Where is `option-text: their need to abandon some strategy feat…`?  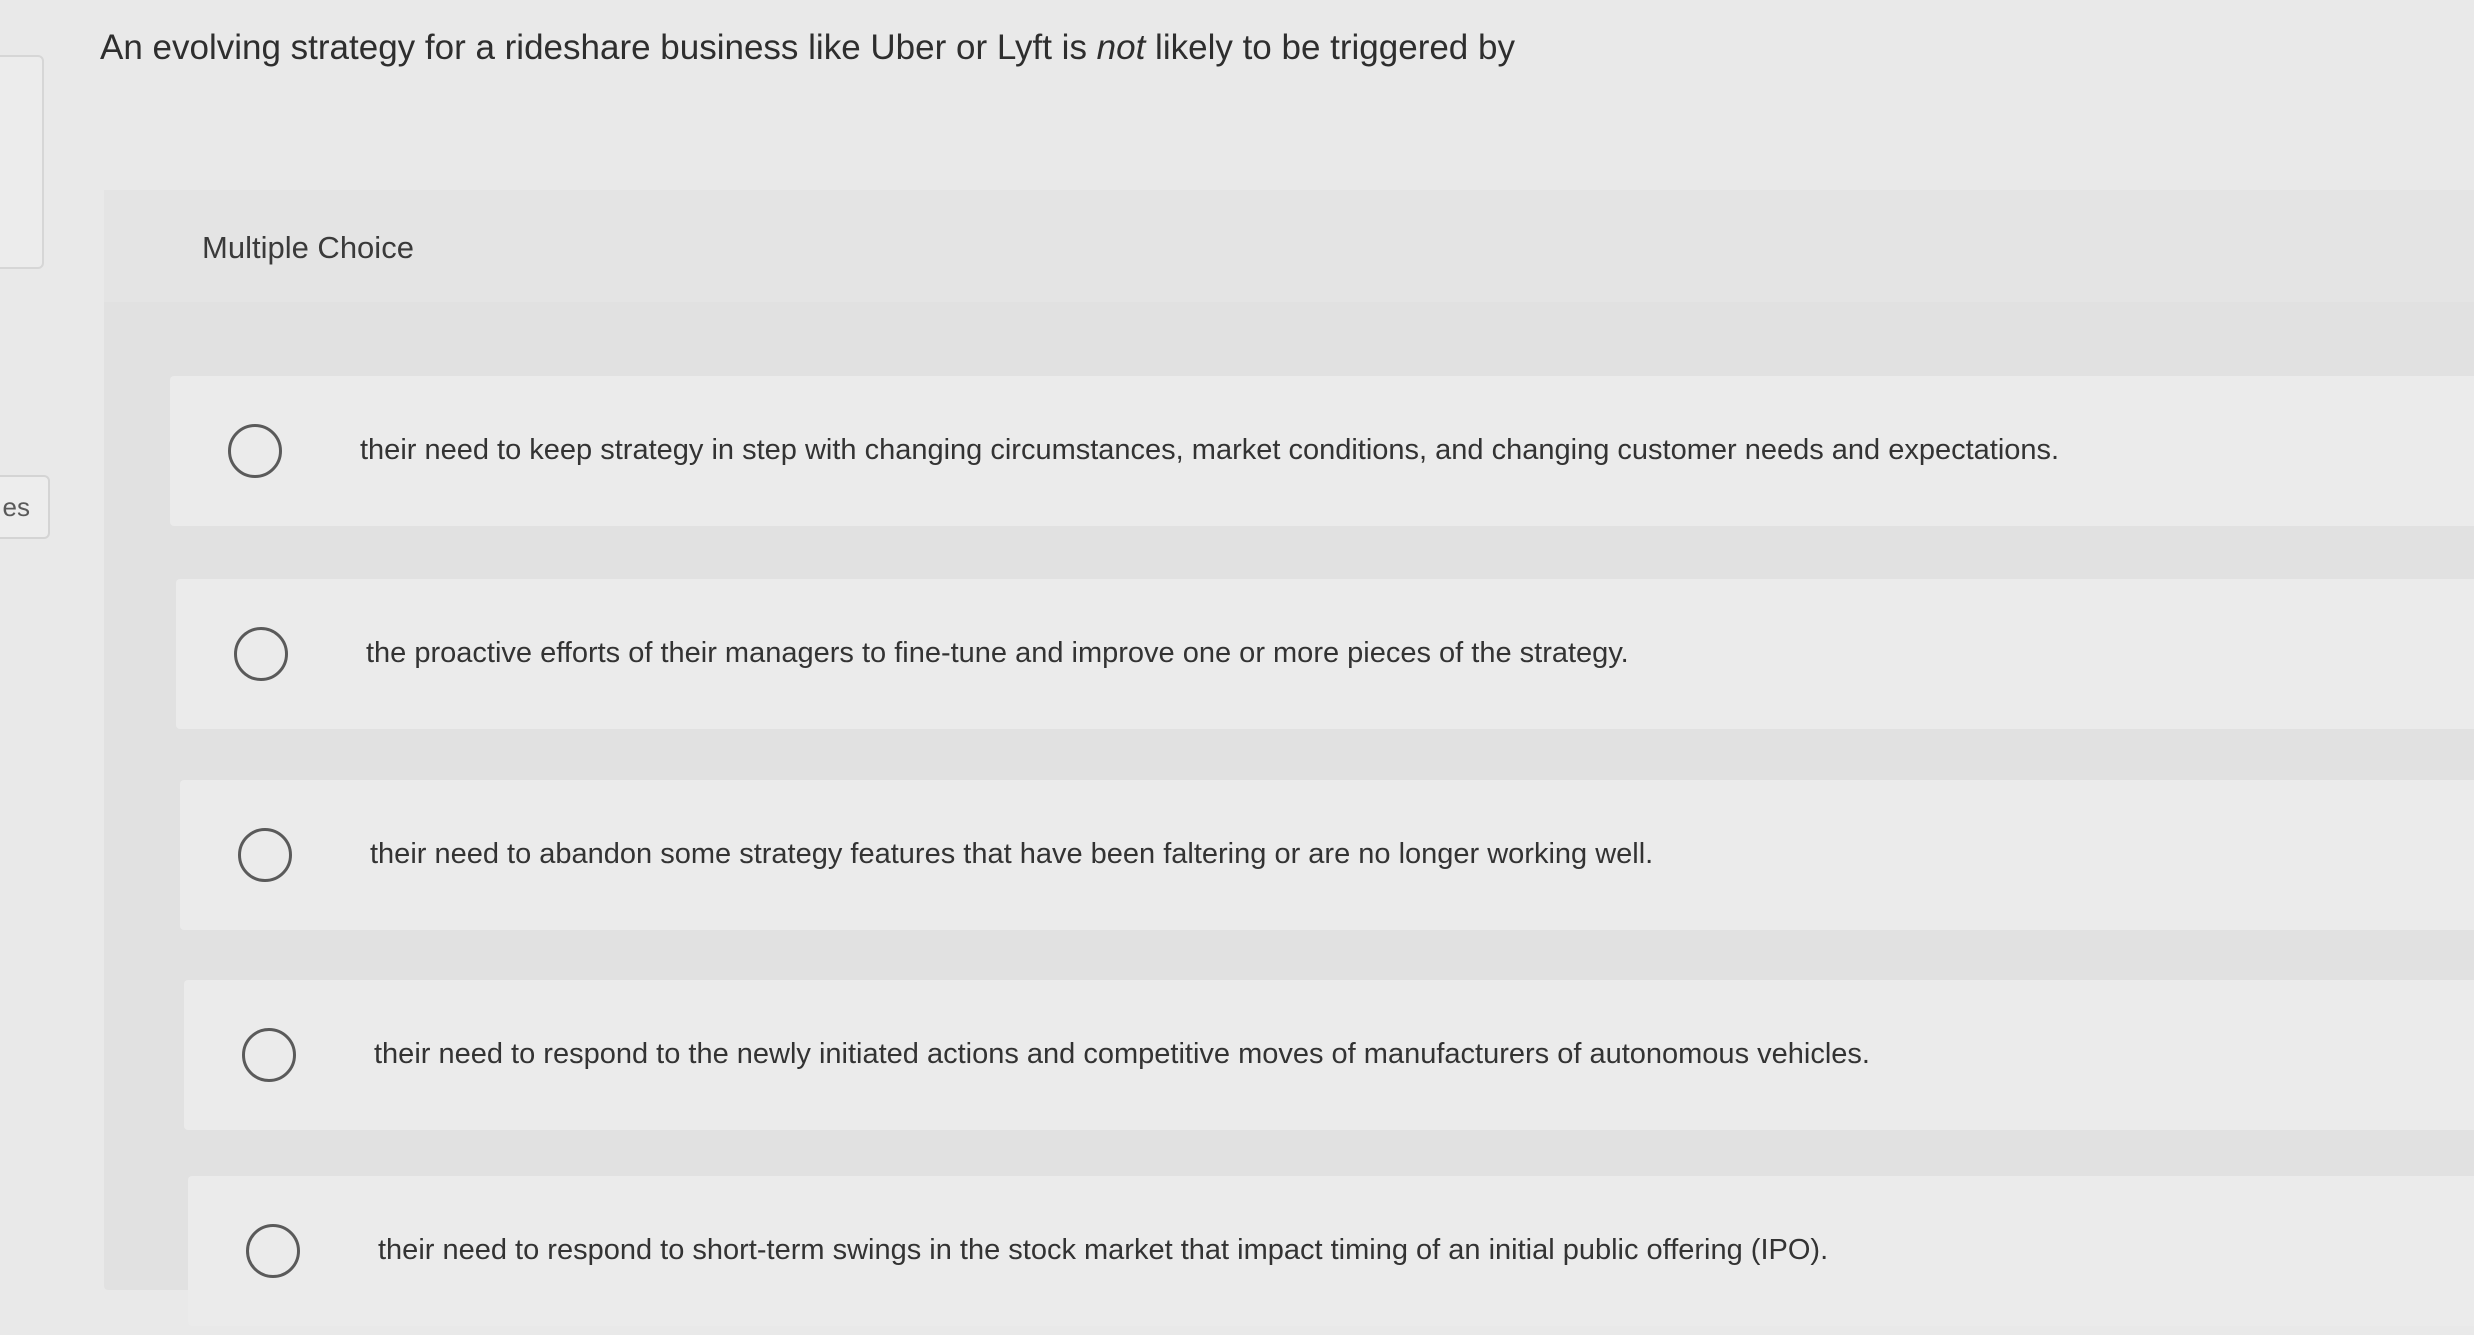 option-text: their need to abandon some strategy feat… is located at coordinates (1012, 854).